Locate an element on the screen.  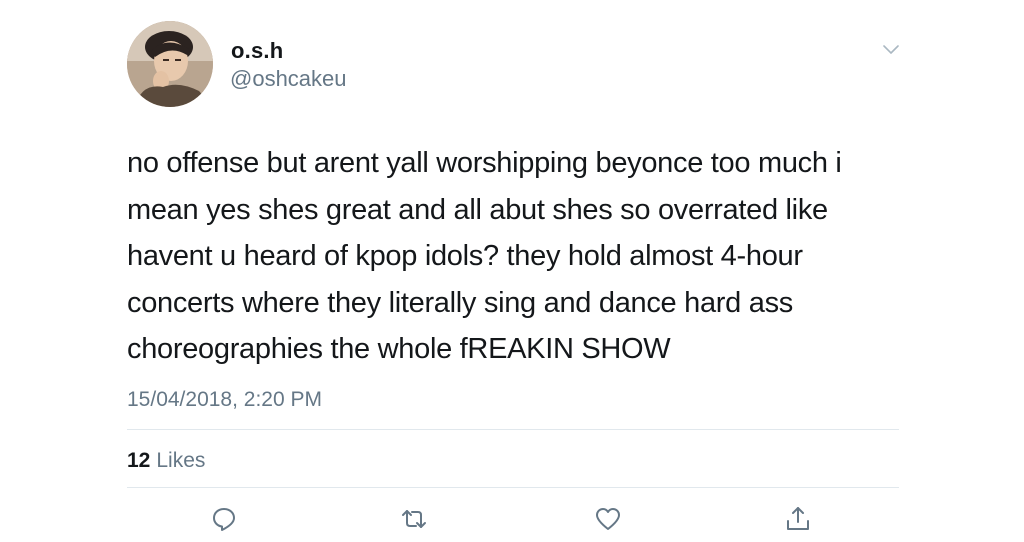
avatar is located at coordinates (170, 64).